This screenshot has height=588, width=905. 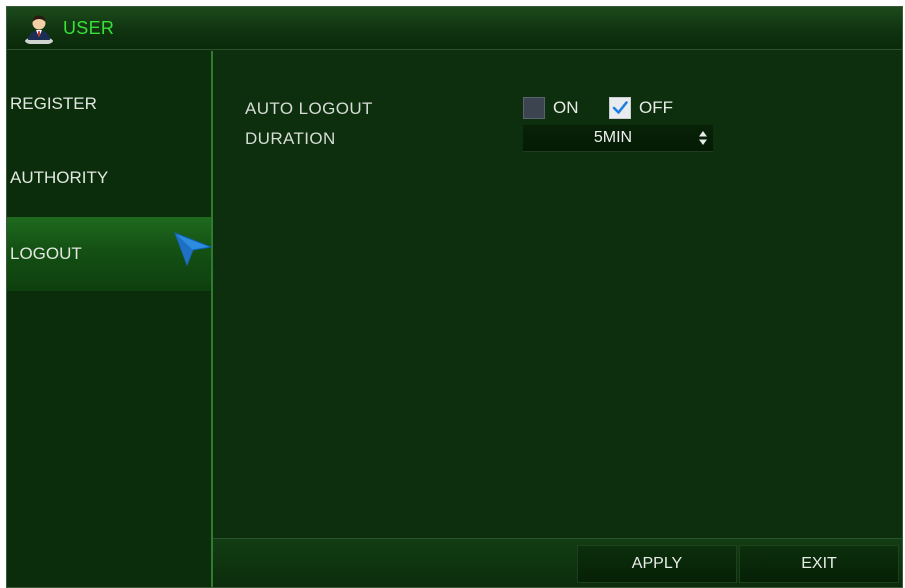 What do you see at coordinates (59, 177) in the screenshot?
I see `sidebar-item-label: AUTHORITY` at bounding box center [59, 177].